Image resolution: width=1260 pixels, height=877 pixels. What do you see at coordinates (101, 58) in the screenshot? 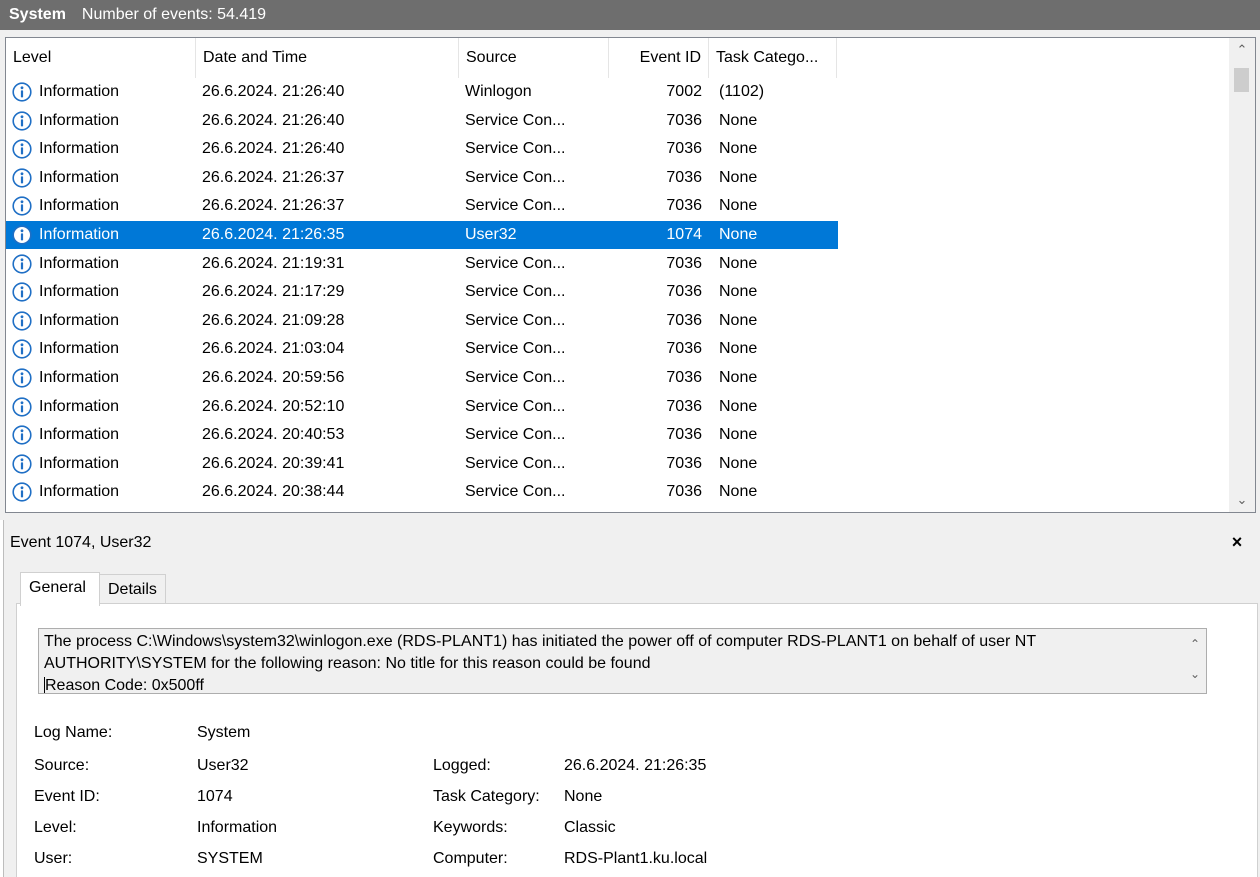
I see `column-header-level: Level` at bounding box center [101, 58].